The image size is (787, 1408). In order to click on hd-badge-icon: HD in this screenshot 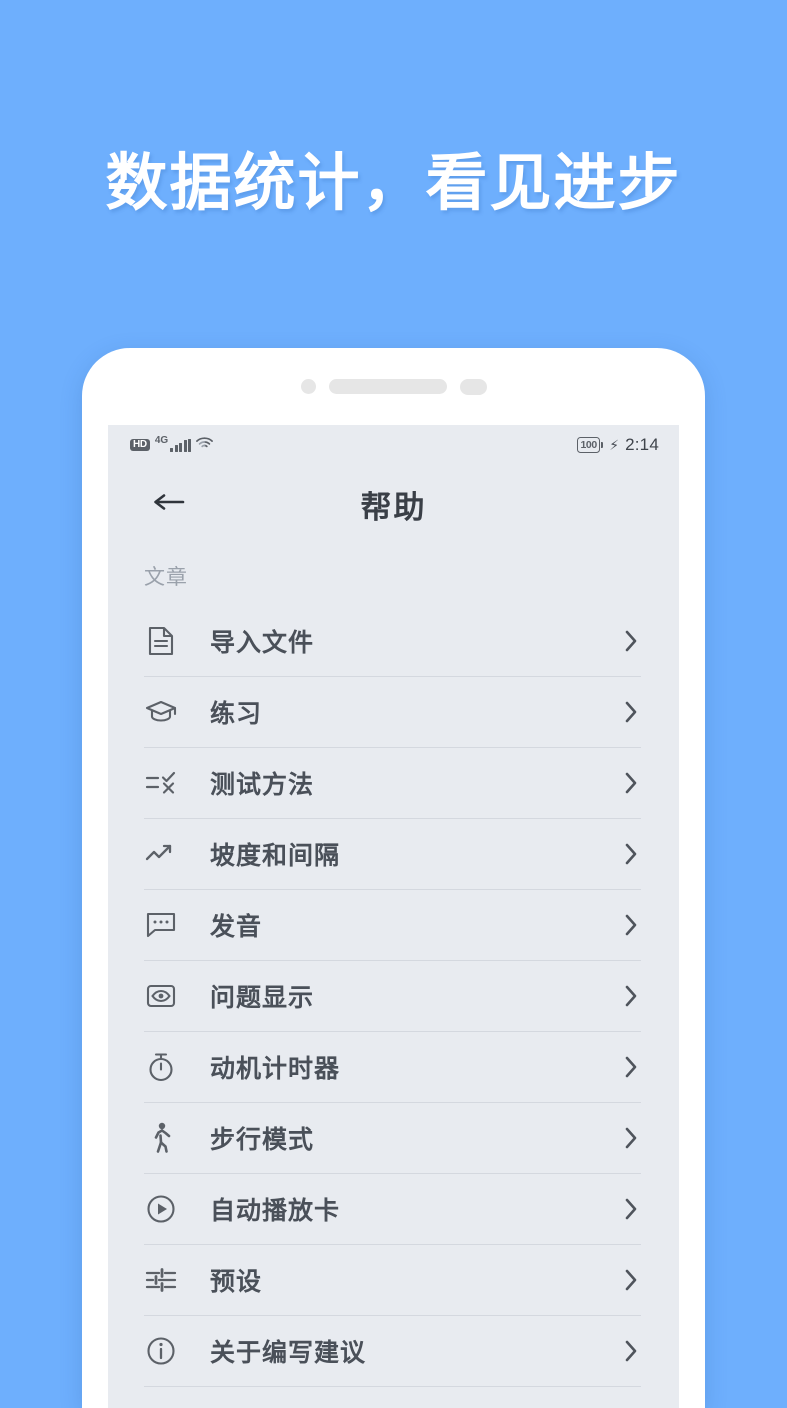, I will do `click(140, 445)`.